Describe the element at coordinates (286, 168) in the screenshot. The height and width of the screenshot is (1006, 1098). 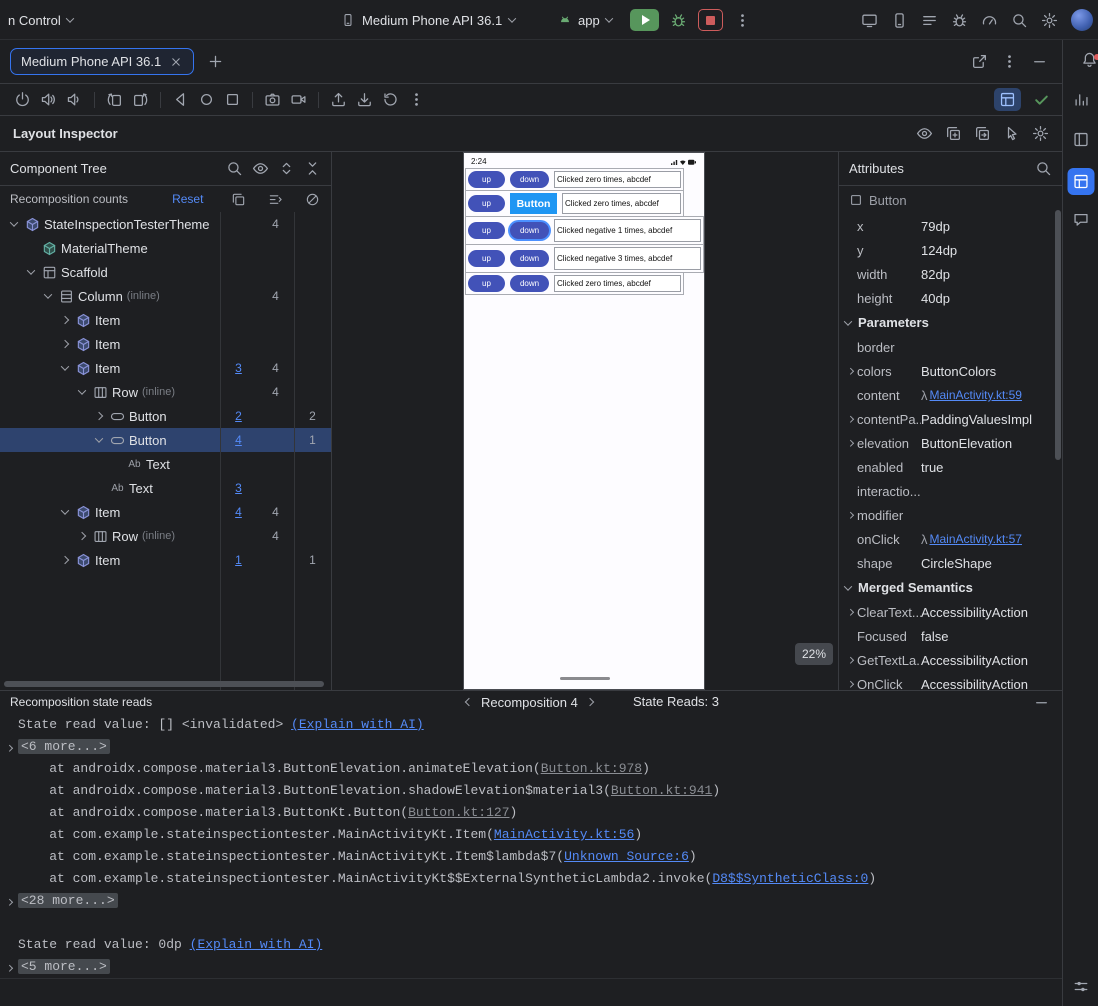
I see `expand-all-icon` at that location.